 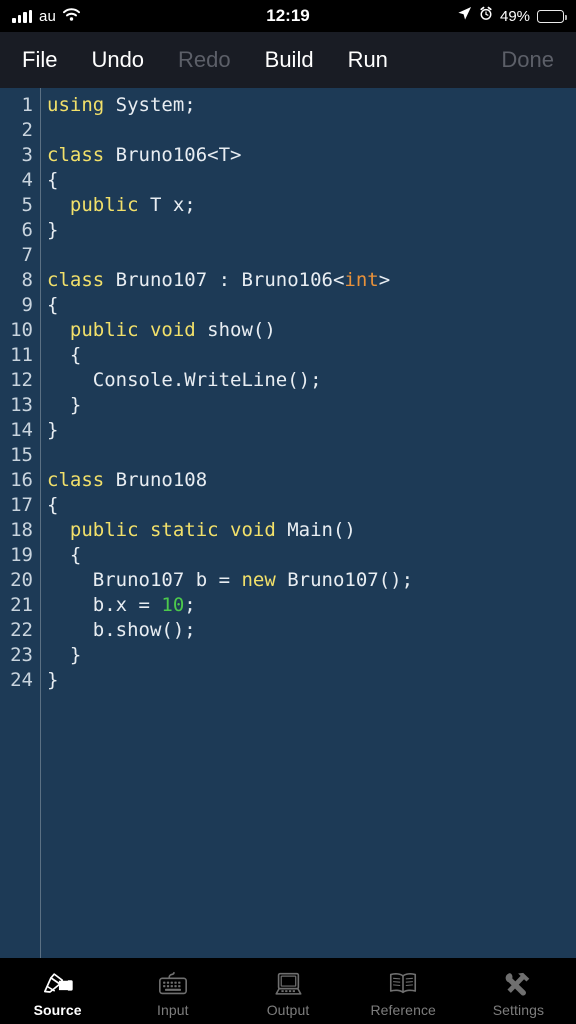 I want to click on redo-button: Redo, so click(x=204, y=60).